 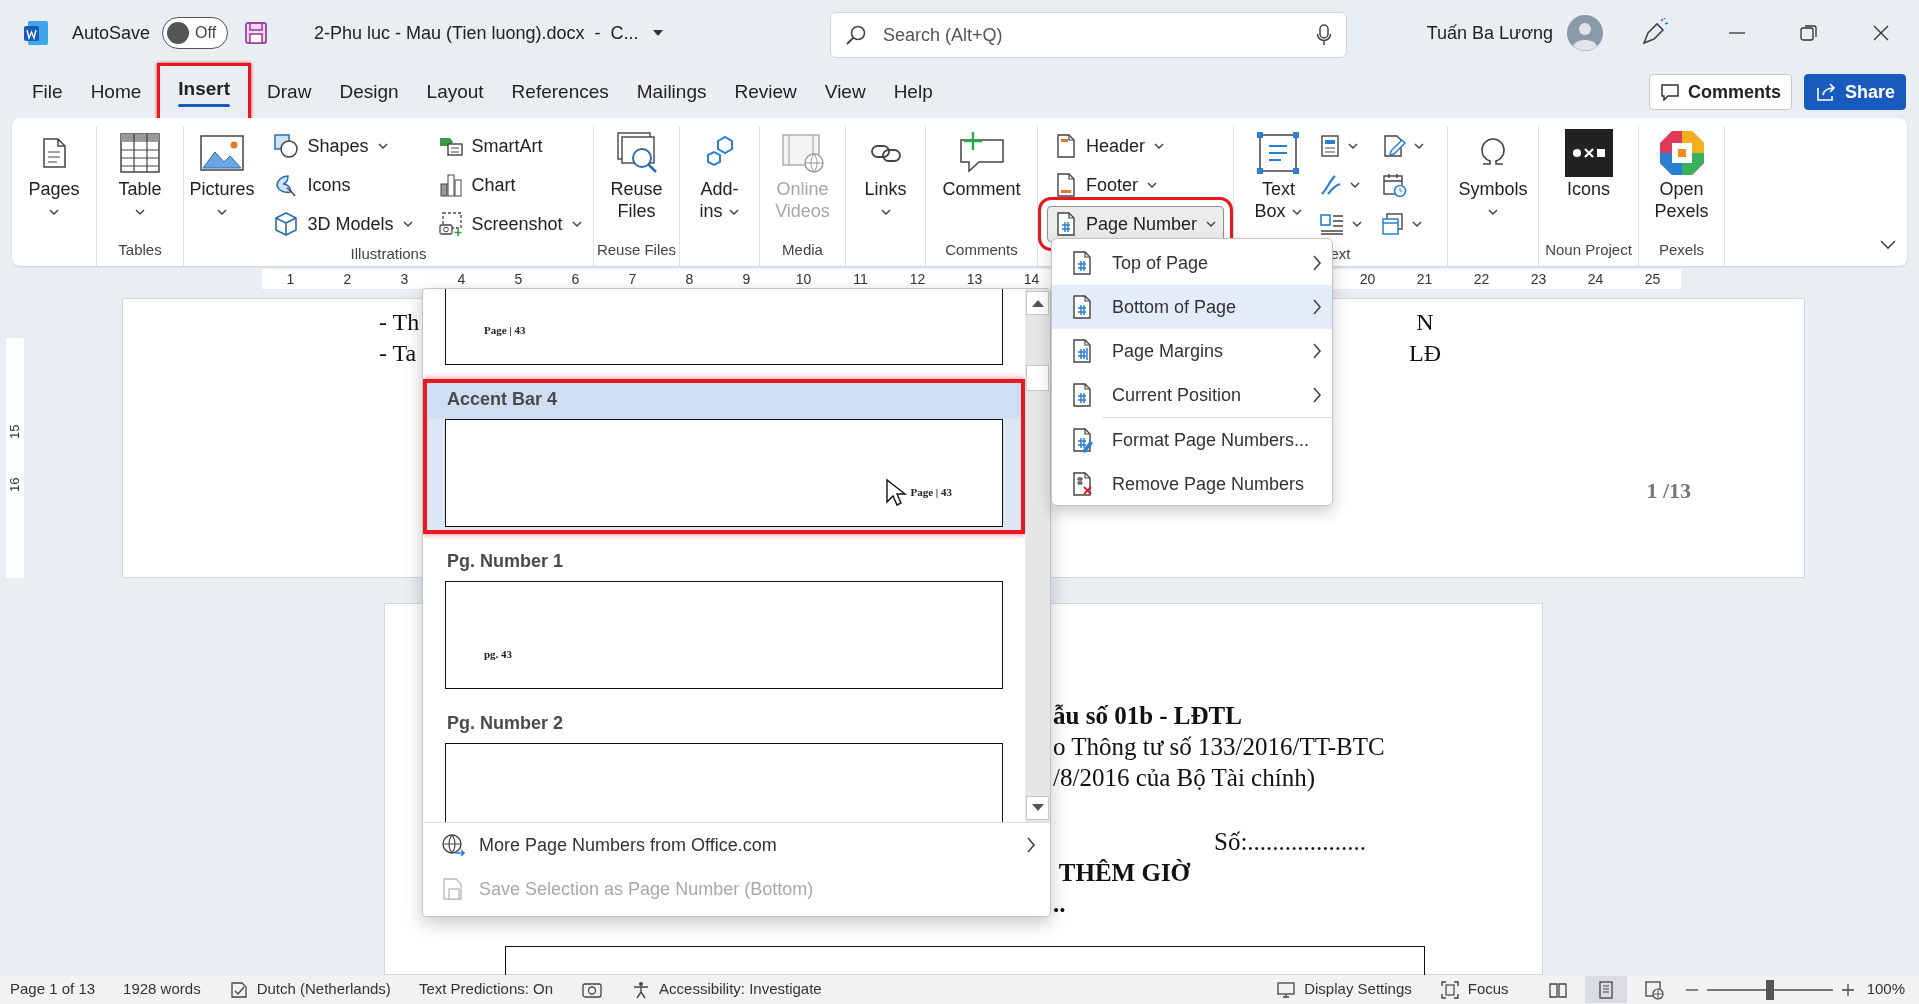 I want to click on film-globe-icon, so click(x=802, y=153).